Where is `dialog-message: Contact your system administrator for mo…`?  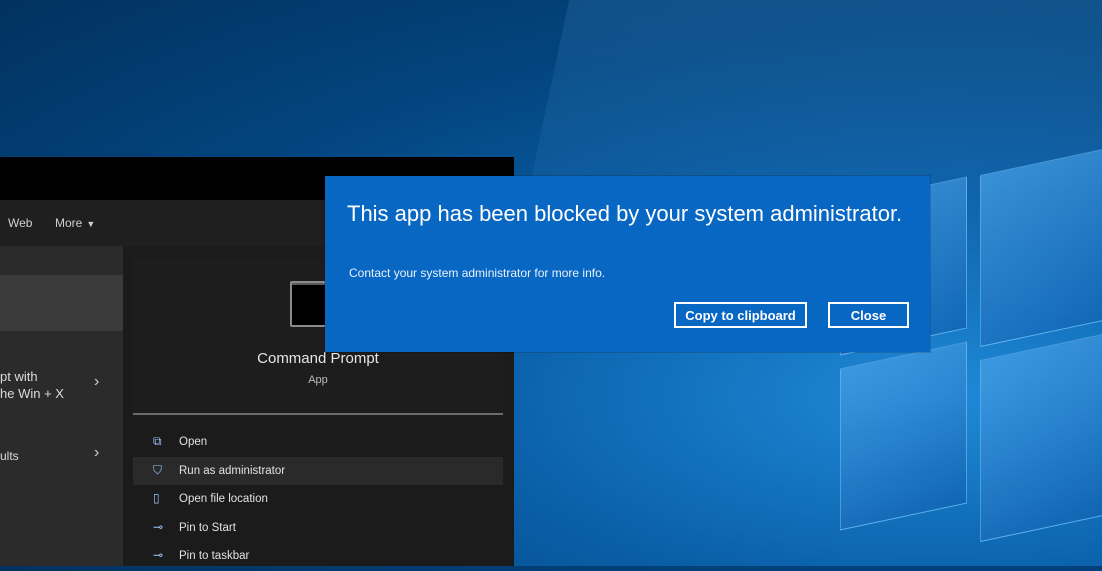 dialog-message: Contact your system administrator for mo… is located at coordinates (477, 273).